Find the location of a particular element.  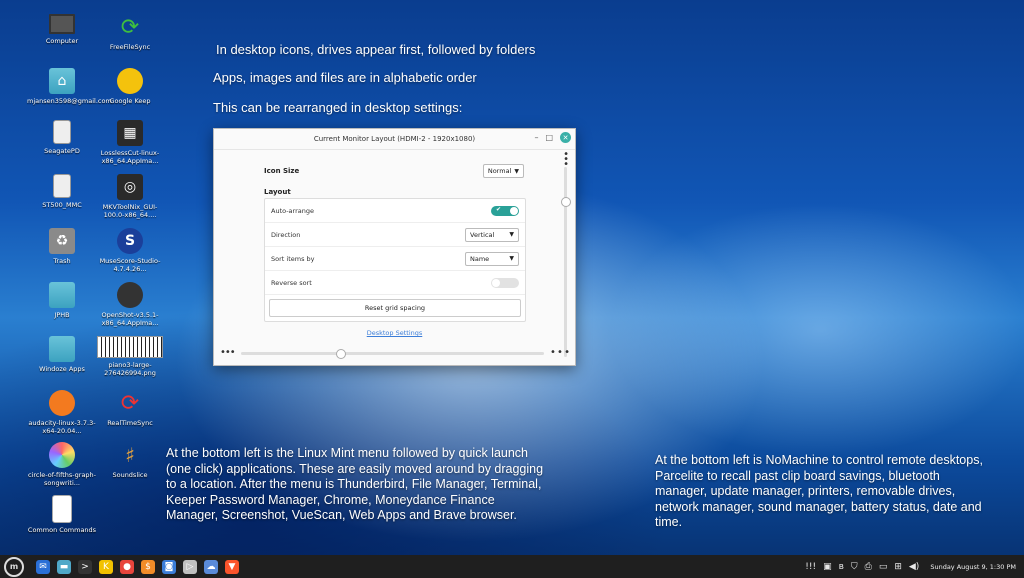

more-right-icon: • • • is located at coordinates (560, 353).